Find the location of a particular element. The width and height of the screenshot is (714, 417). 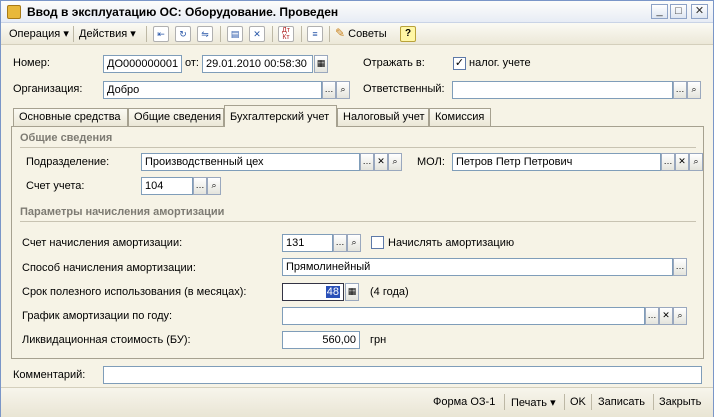

save-button: Записать is located at coordinates (621, 402).